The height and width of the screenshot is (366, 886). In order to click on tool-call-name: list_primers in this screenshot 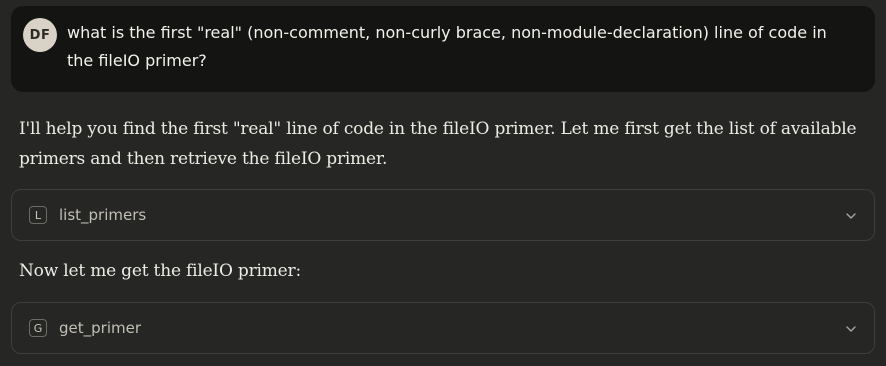, I will do `click(103, 215)`.